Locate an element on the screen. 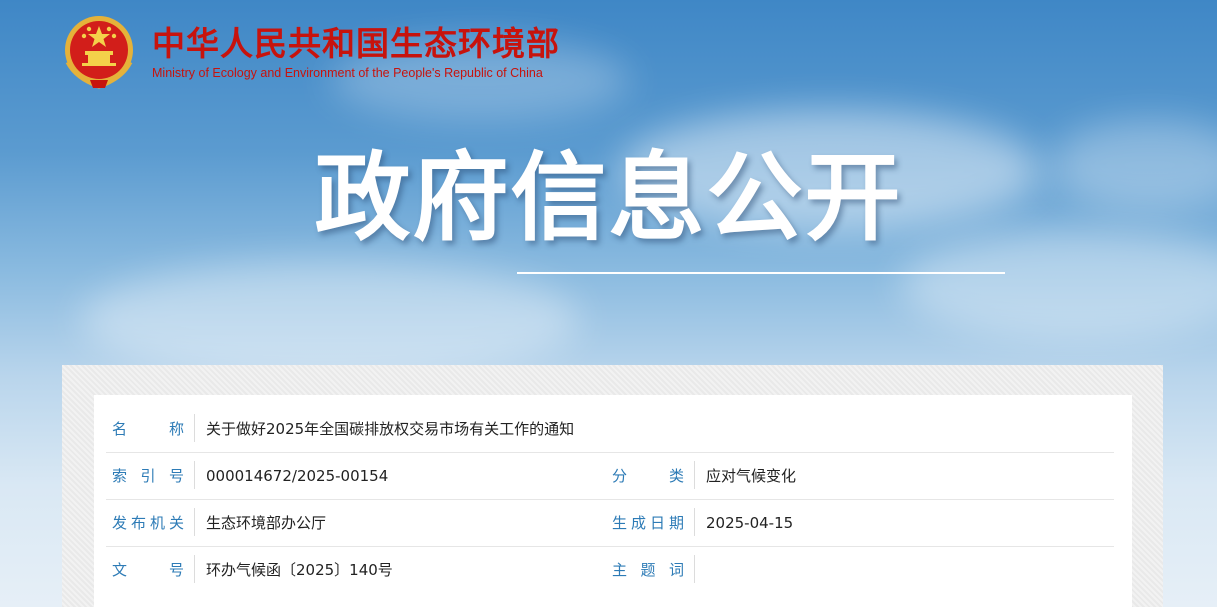 This screenshot has width=1217, height=607. name-label: 名 称 is located at coordinates (148, 429).